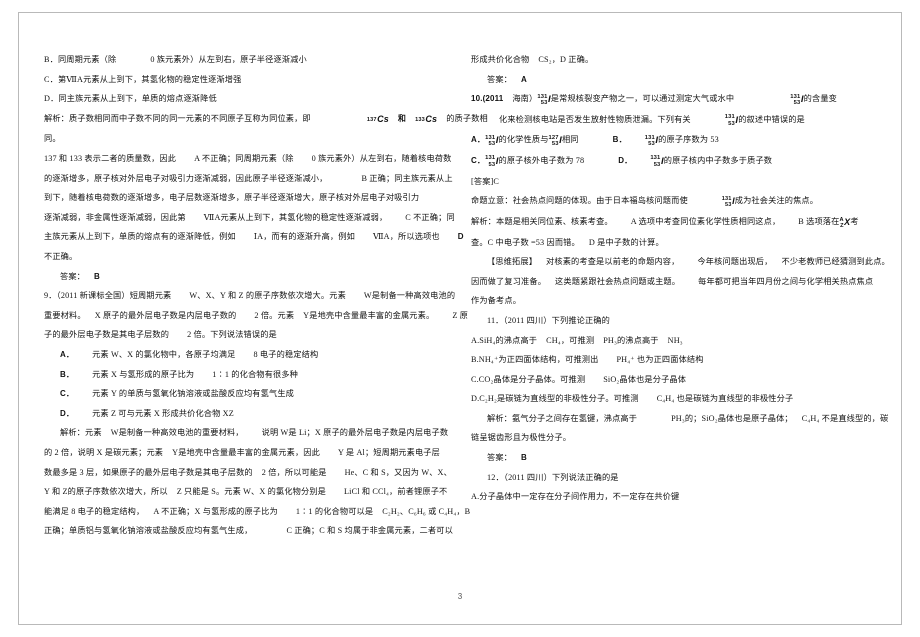  I want to click on option-a-seg1: A.SiH₄的沸点高于, so click(504, 340).